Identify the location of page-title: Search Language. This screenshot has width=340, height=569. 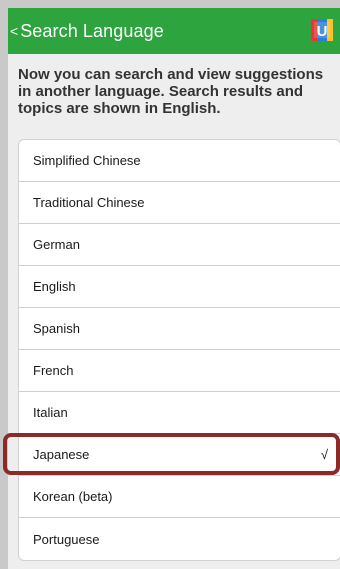
(92, 31).